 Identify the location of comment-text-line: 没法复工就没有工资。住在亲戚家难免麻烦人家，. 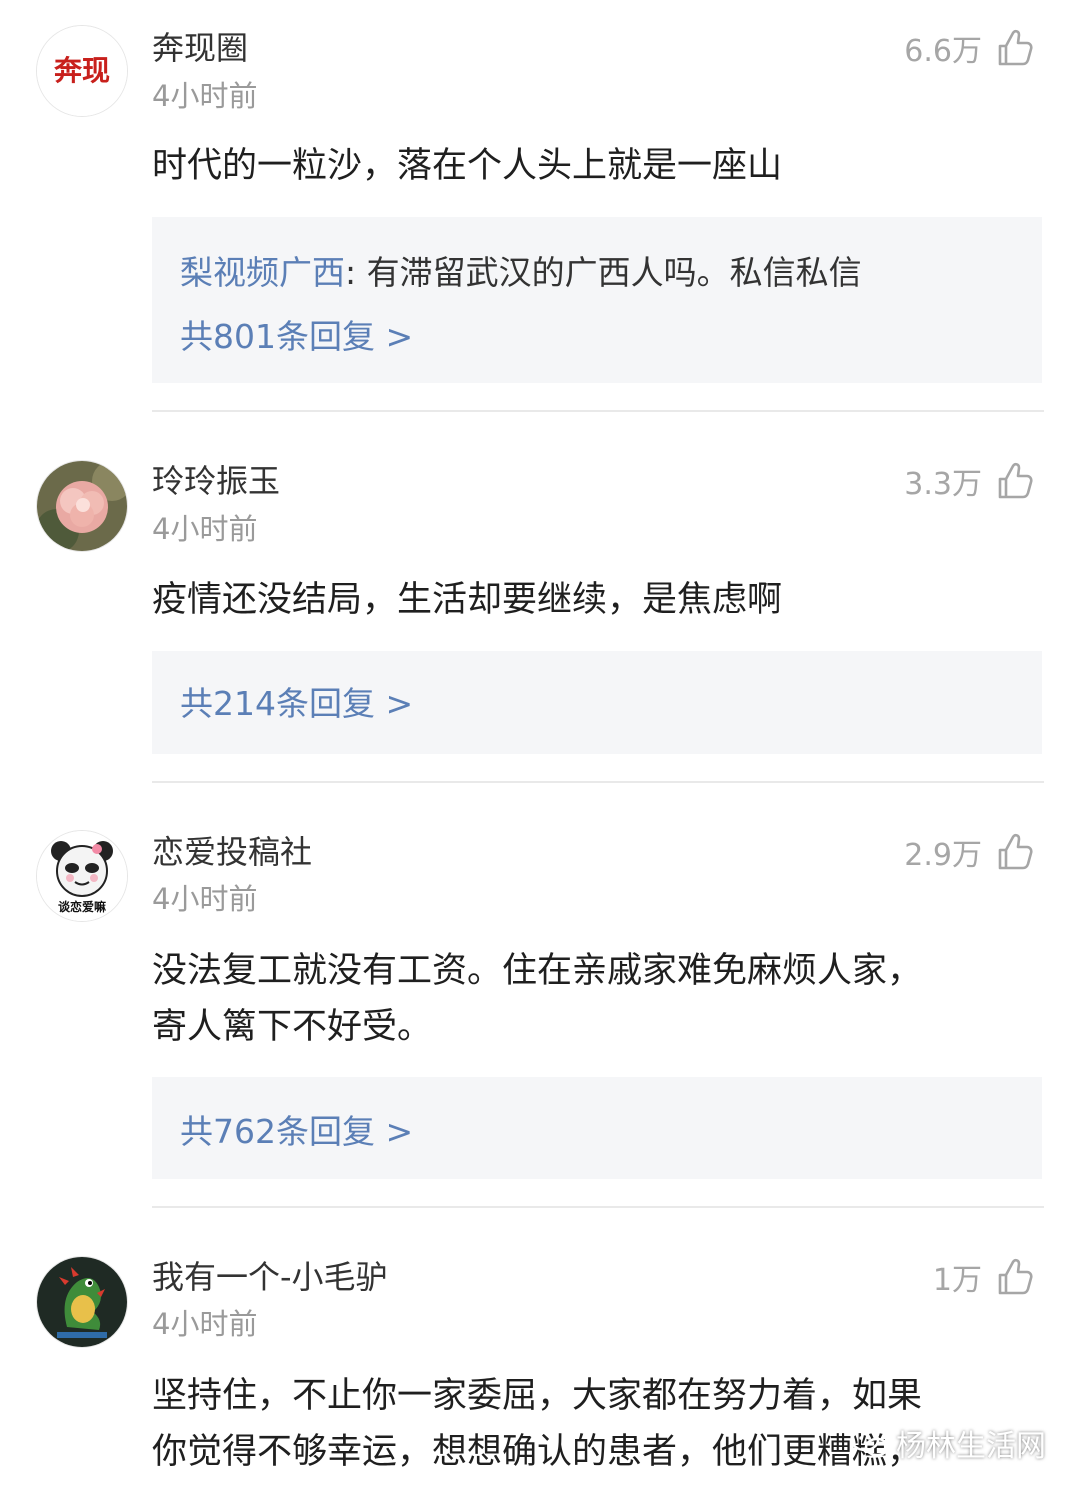
(537, 971).